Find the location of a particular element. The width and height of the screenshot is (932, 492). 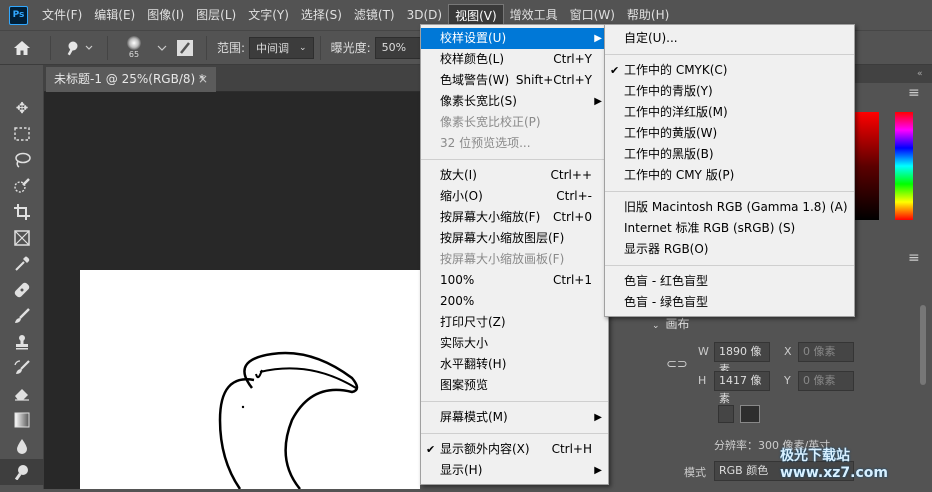

proof-submenu-item: 旧版 Macintosh RGB (Gamma 1.8) (A) is located at coordinates (729, 207).